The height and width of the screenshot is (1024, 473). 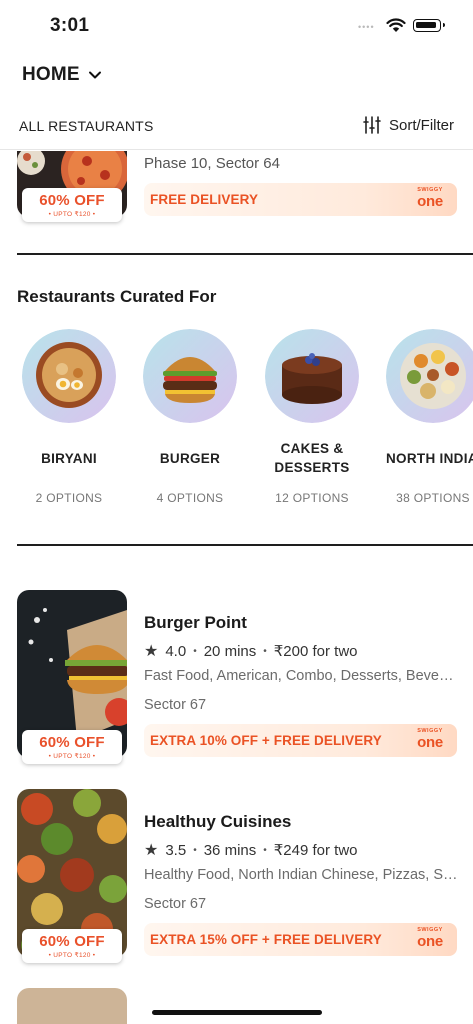 What do you see at coordinates (117, 296) in the screenshot?
I see `curated-section-title: Restaurants Curated For` at bounding box center [117, 296].